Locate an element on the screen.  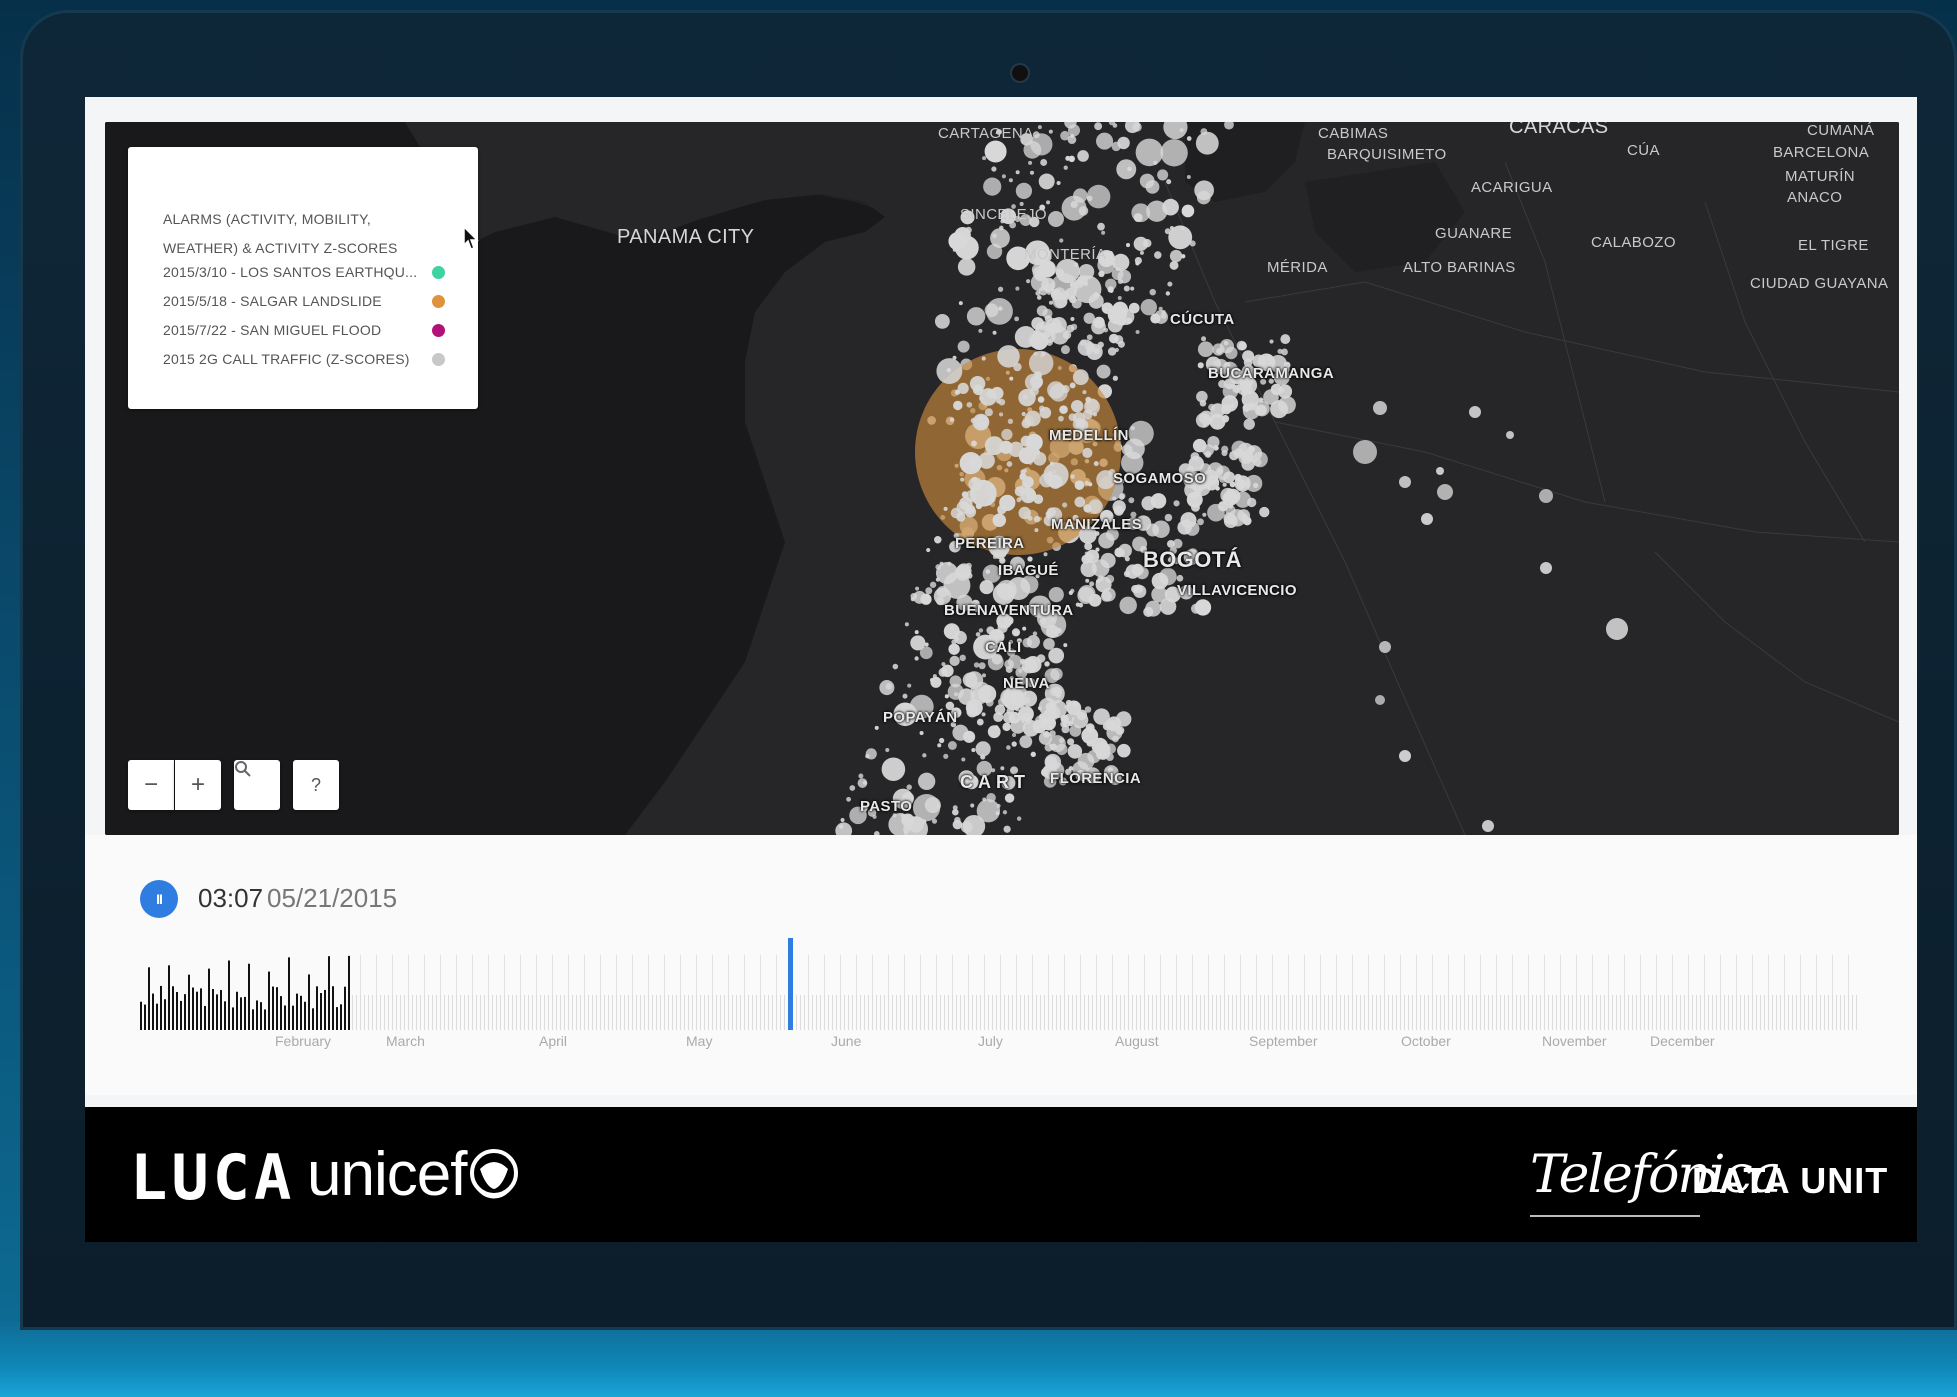
search-button is located at coordinates (257, 785).